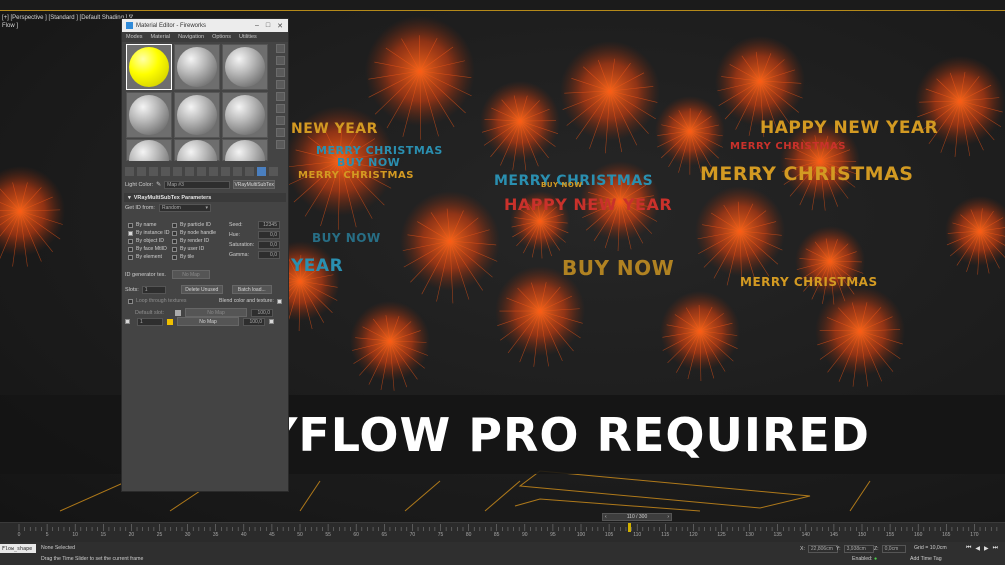 The height and width of the screenshot is (565, 1005). Describe the element at coordinates (161, 37) in the screenshot. I see `menu-material: Material` at that location.